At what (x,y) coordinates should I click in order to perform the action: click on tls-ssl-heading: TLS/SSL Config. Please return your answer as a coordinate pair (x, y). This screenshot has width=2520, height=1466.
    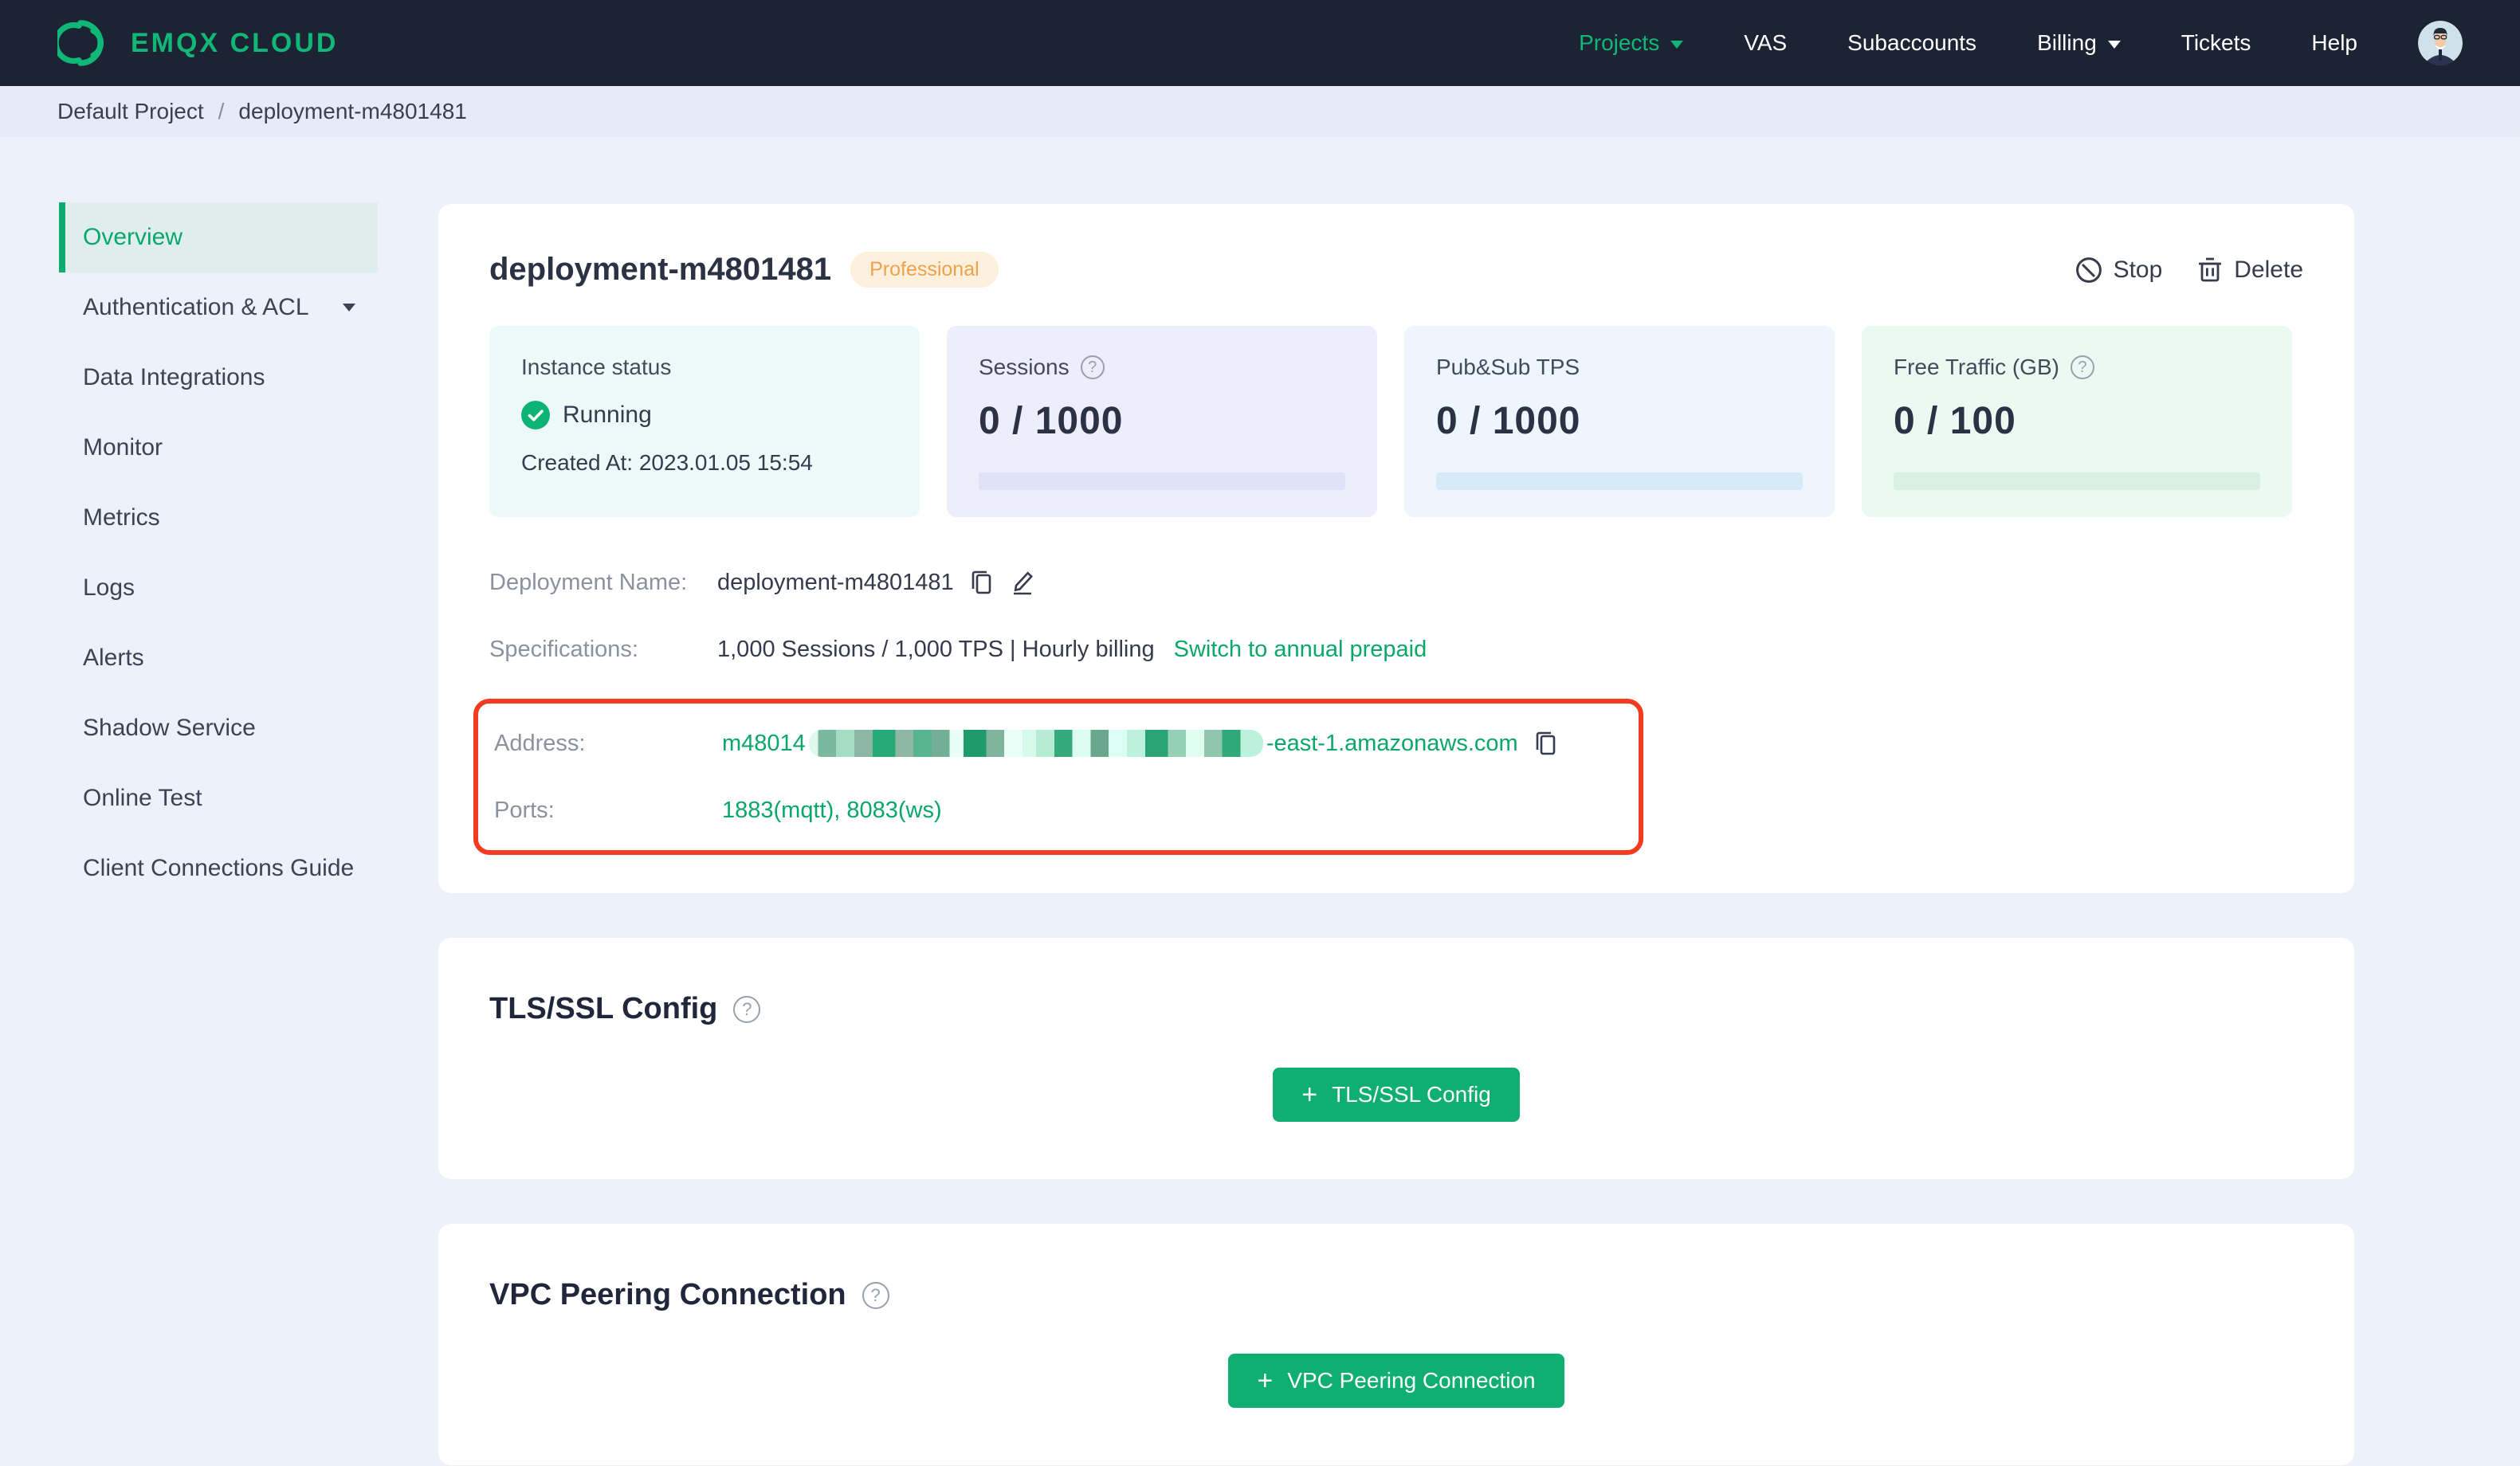
    Looking at the image, I should click on (603, 1008).